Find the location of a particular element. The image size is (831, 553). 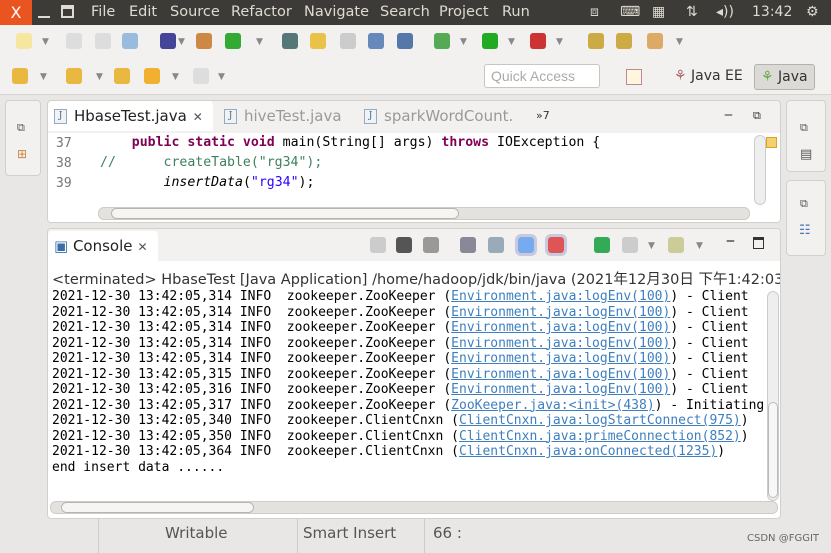

power-gear-icon: ⚙ is located at coordinates (812, 12).